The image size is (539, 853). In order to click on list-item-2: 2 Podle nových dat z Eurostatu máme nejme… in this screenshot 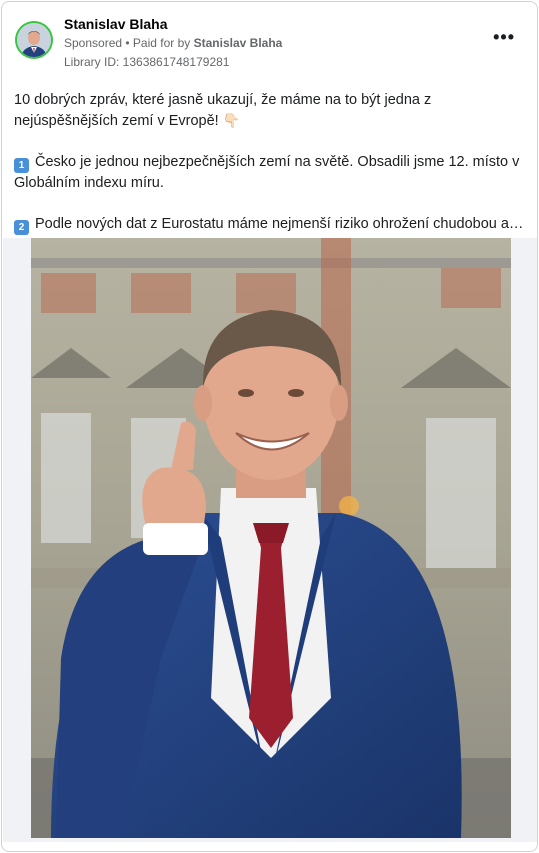, I will do `click(270, 224)`.